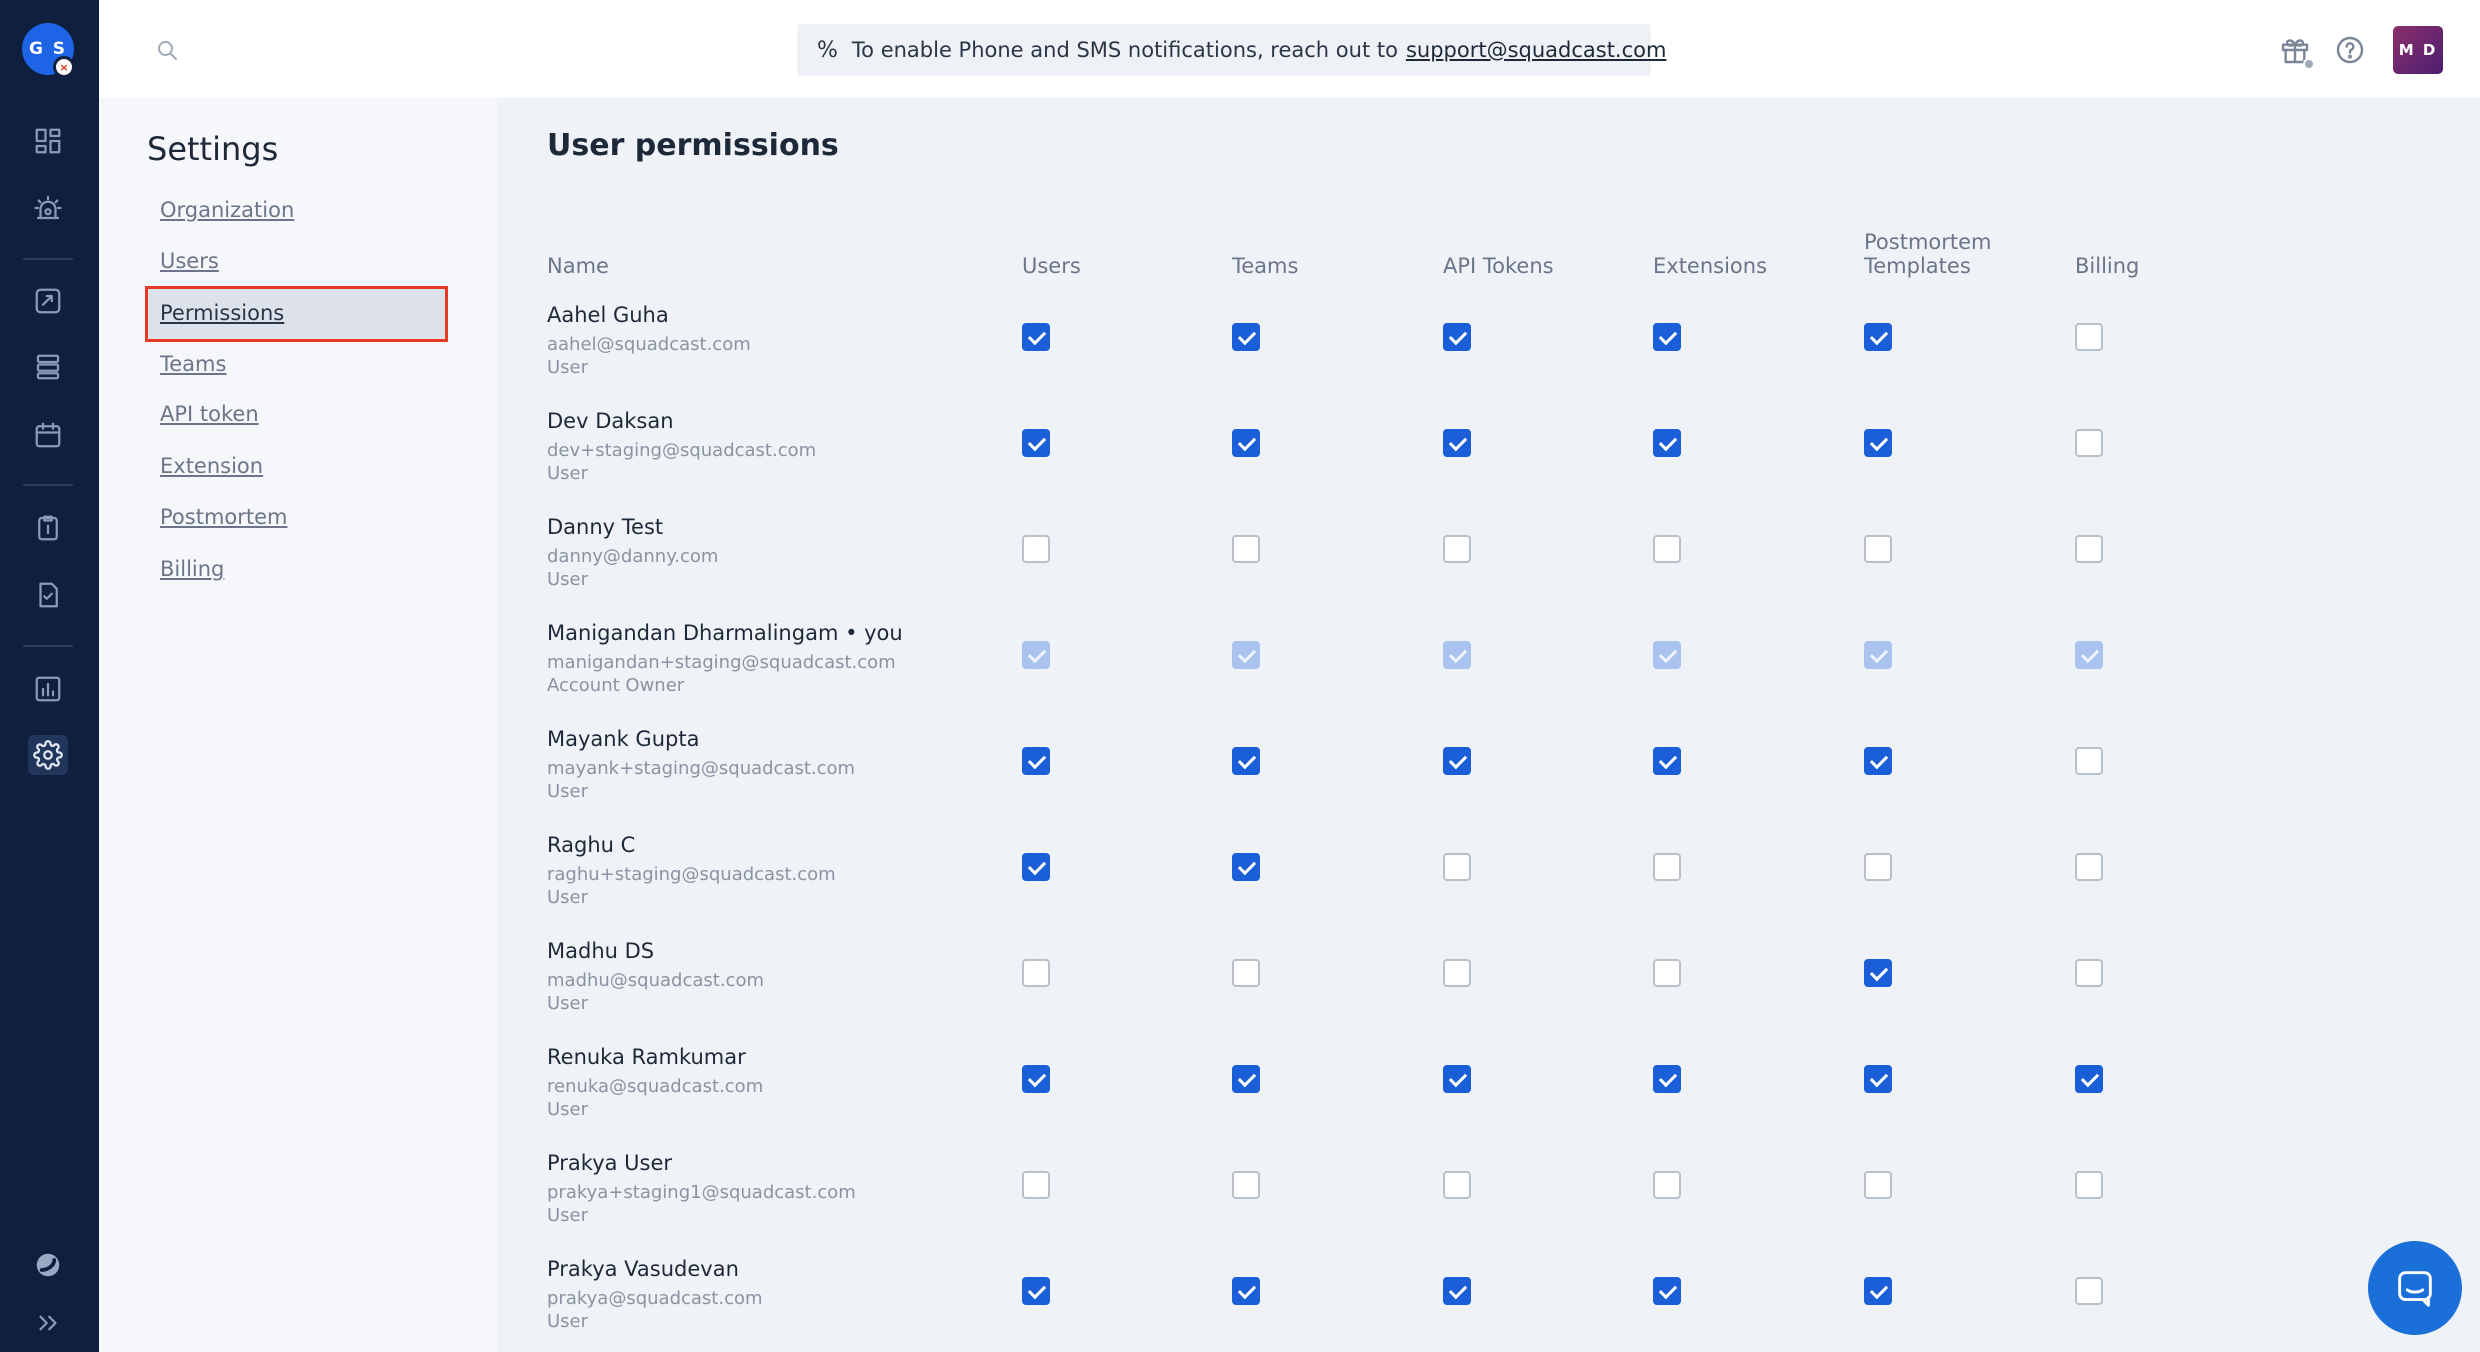 Image resolution: width=2480 pixels, height=1352 pixels. I want to click on services-icon, so click(48, 367).